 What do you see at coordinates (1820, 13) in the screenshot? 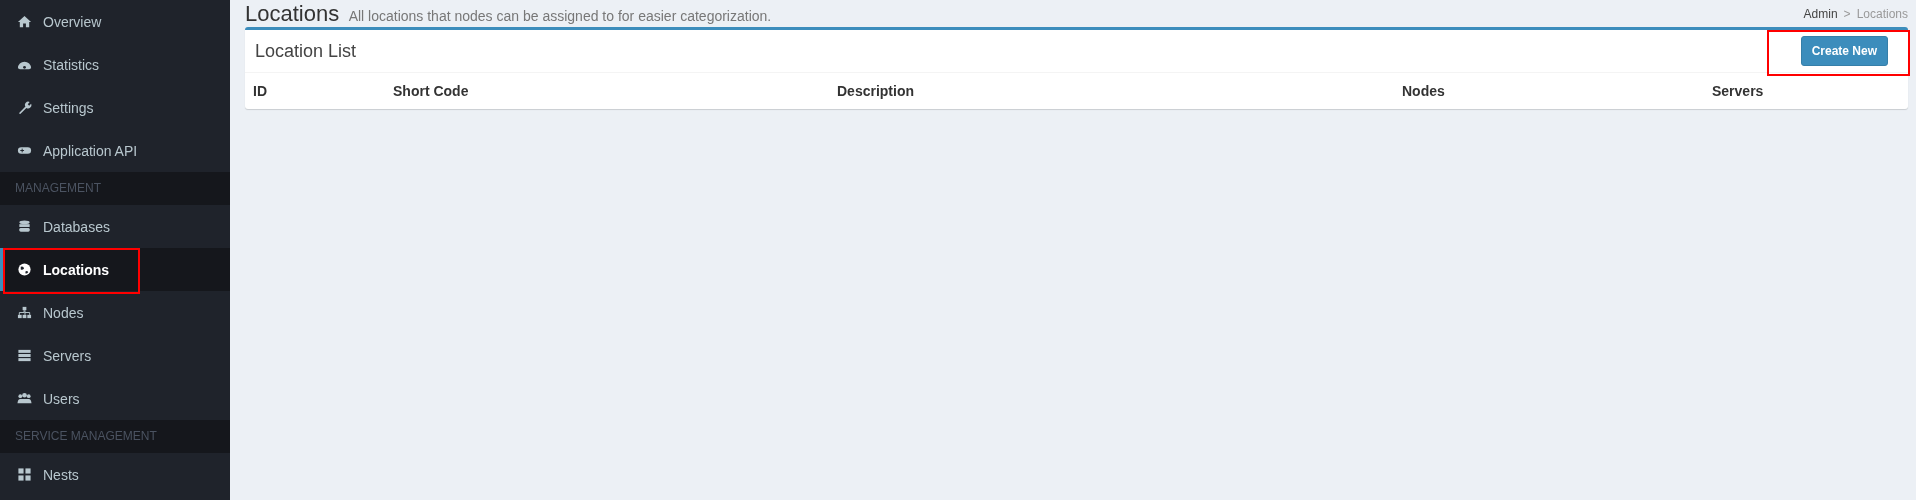
I see `breadcrumb-link: Admin` at bounding box center [1820, 13].